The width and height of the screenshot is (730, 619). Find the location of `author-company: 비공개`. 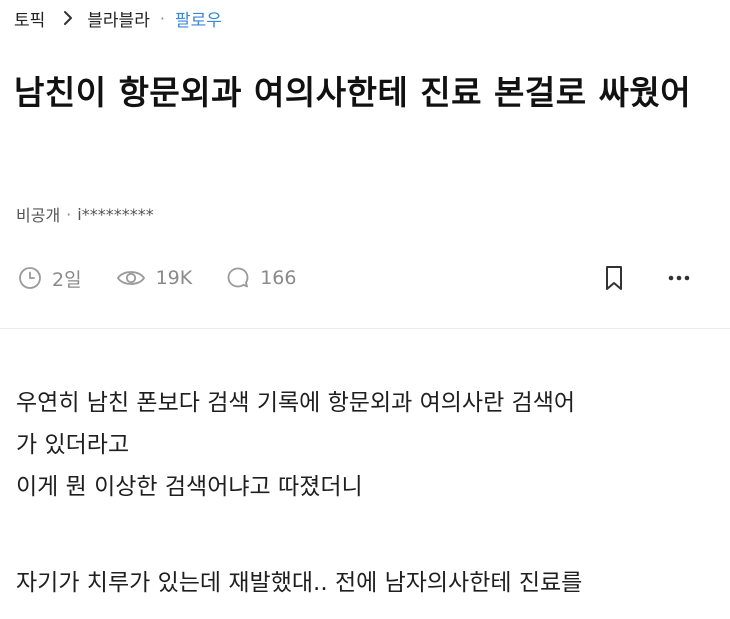

author-company: 비공개 is located at coordinates (38, 215).